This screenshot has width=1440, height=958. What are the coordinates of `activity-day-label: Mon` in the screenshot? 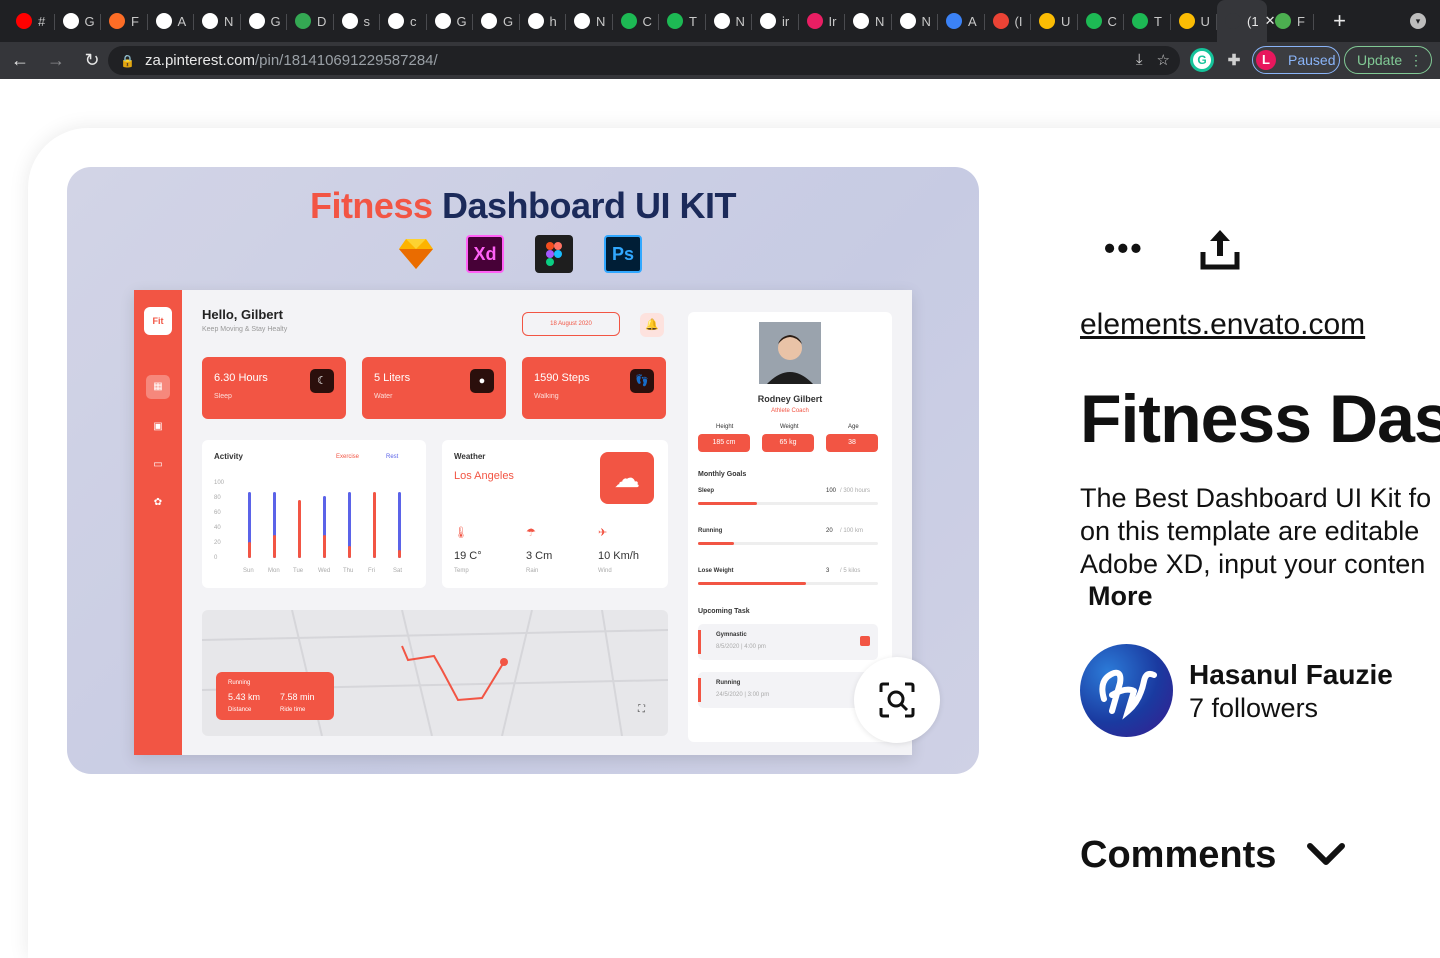 It's located at (274, 571).